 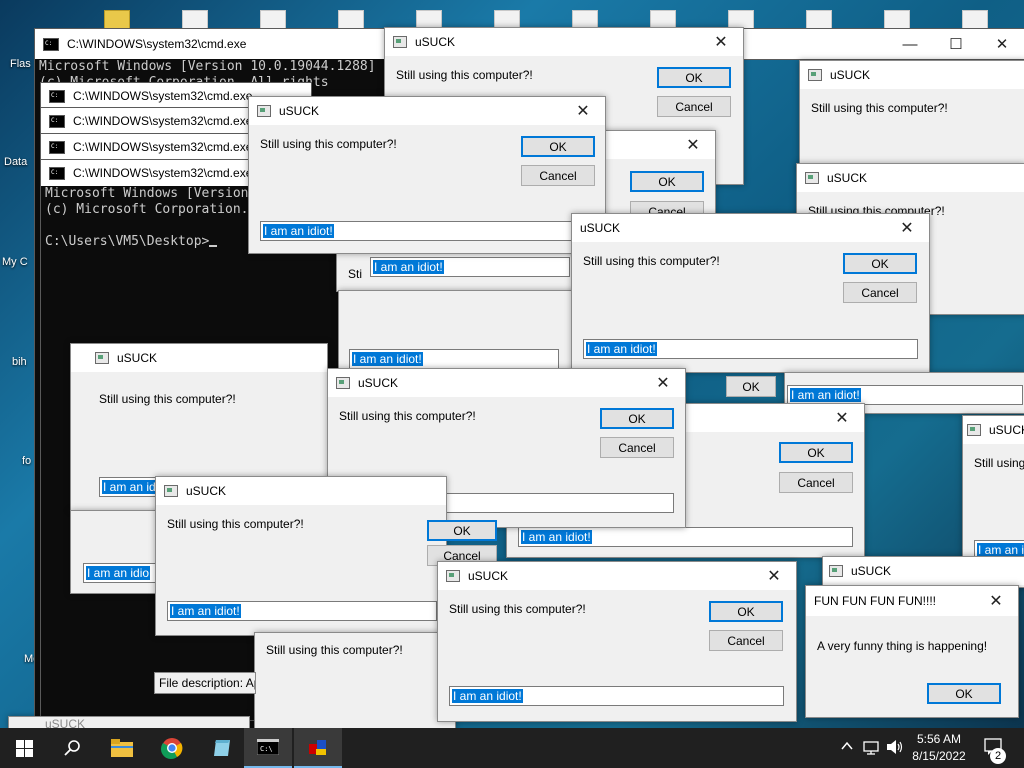 I want to click on usuck-dialog-11: uSUCK Still using t I am an idiot!, so click(x=993, y=487).